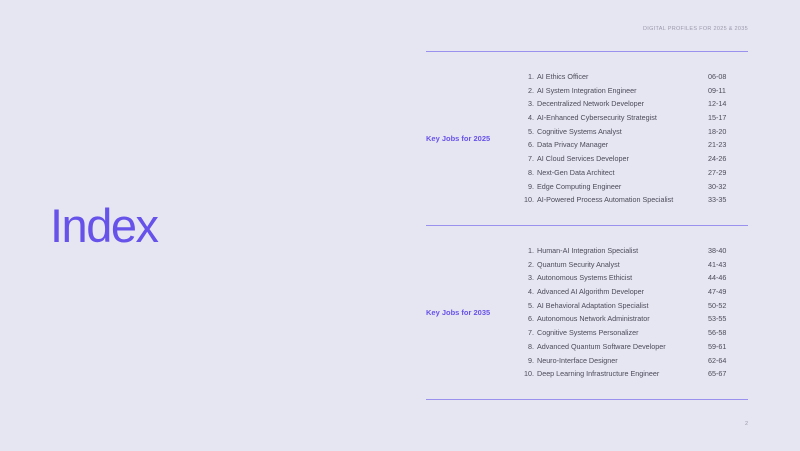  Describe the element at coordinates (593, 305) in the screenshot. I see `entry-title: AI Behavioral Adaptation Specialist` at that location.